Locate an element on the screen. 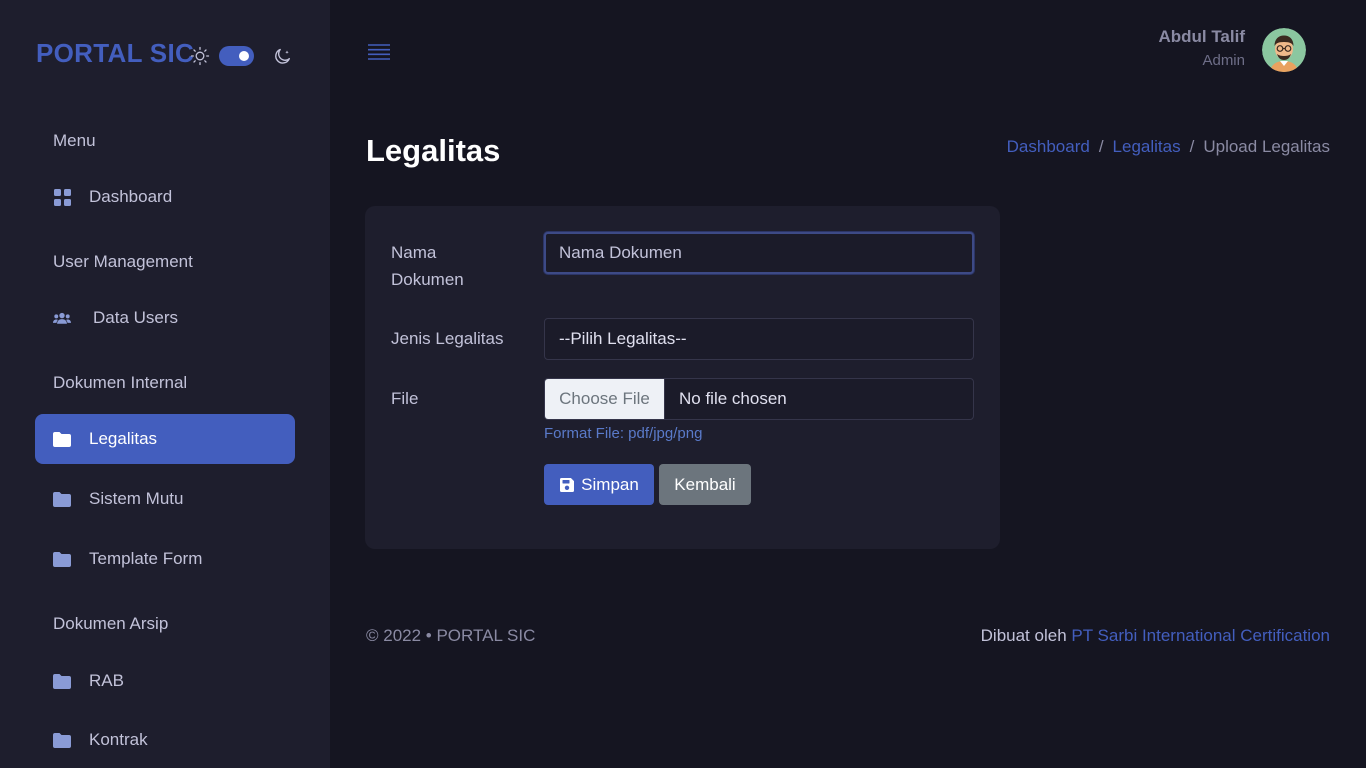 The width and height of the screenshot is (1366, 768). nama-label-line2: Dokumen is located at coordinates (427, 279).